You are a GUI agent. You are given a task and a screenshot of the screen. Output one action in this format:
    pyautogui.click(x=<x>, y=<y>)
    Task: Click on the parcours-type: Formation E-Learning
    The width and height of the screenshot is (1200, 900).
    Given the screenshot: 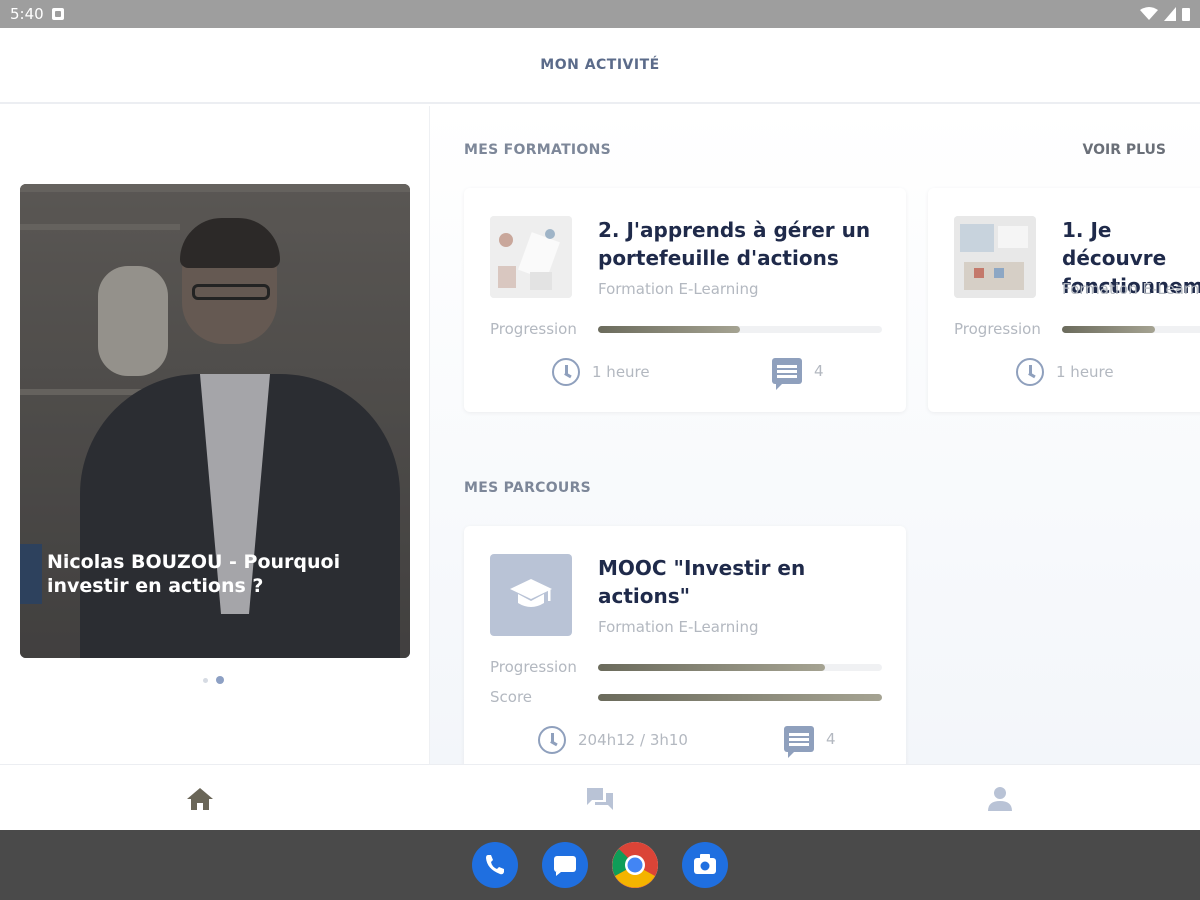 What is the action you would take?
    pyautogui.click(x=678, y=627)
    